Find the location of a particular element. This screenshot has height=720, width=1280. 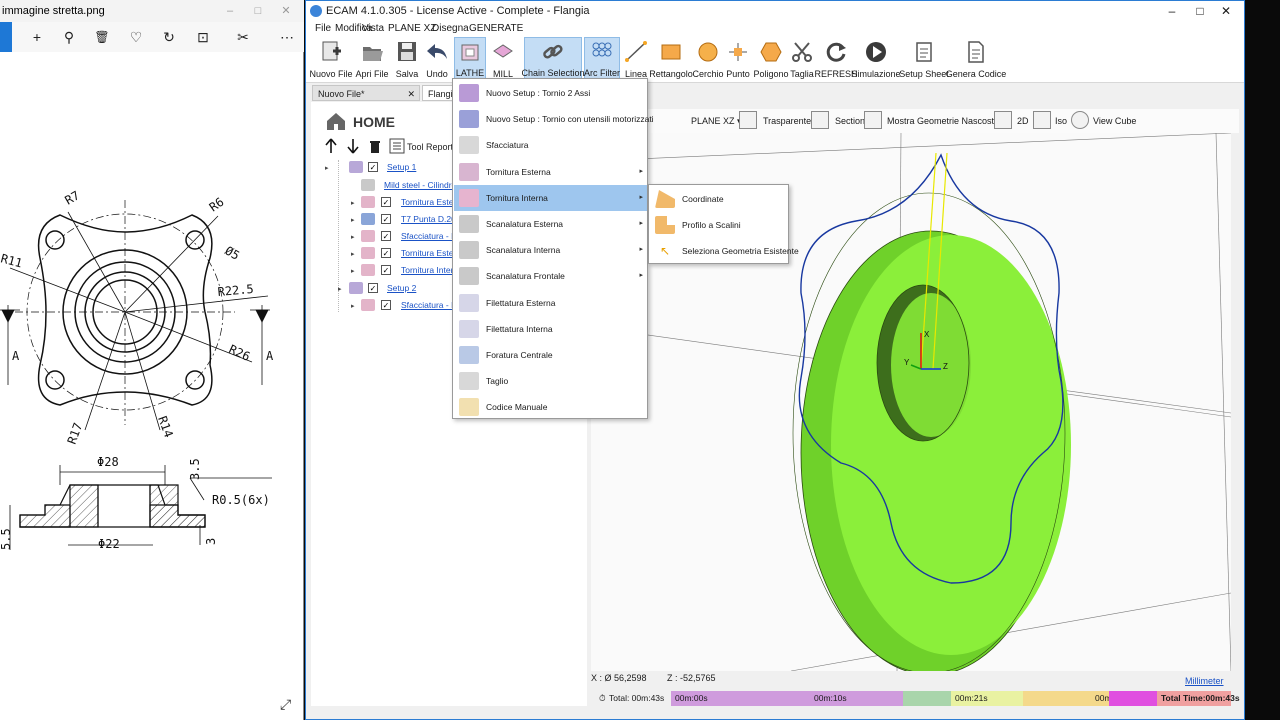

home-icon is located at coordinates (336, 121).